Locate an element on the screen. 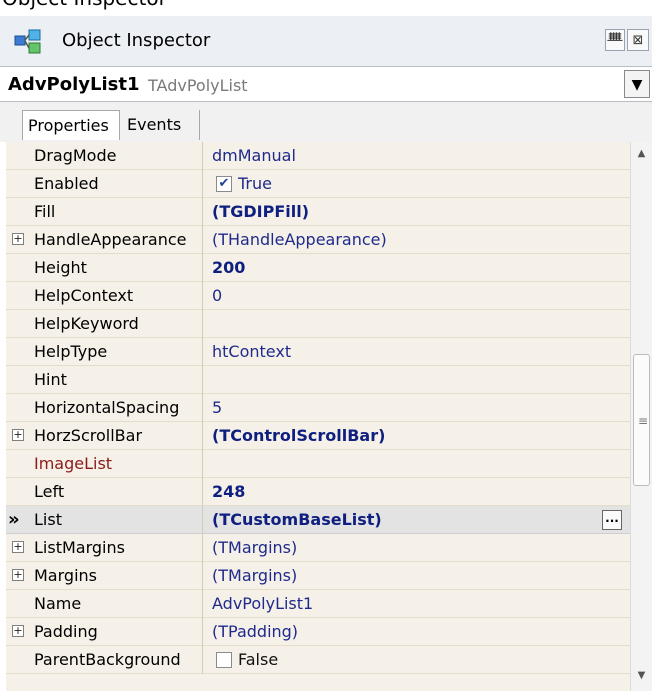 The height and width of the screenshot is (691, 652). tab-properties-label: Properties is located at coordinates (68, 125).